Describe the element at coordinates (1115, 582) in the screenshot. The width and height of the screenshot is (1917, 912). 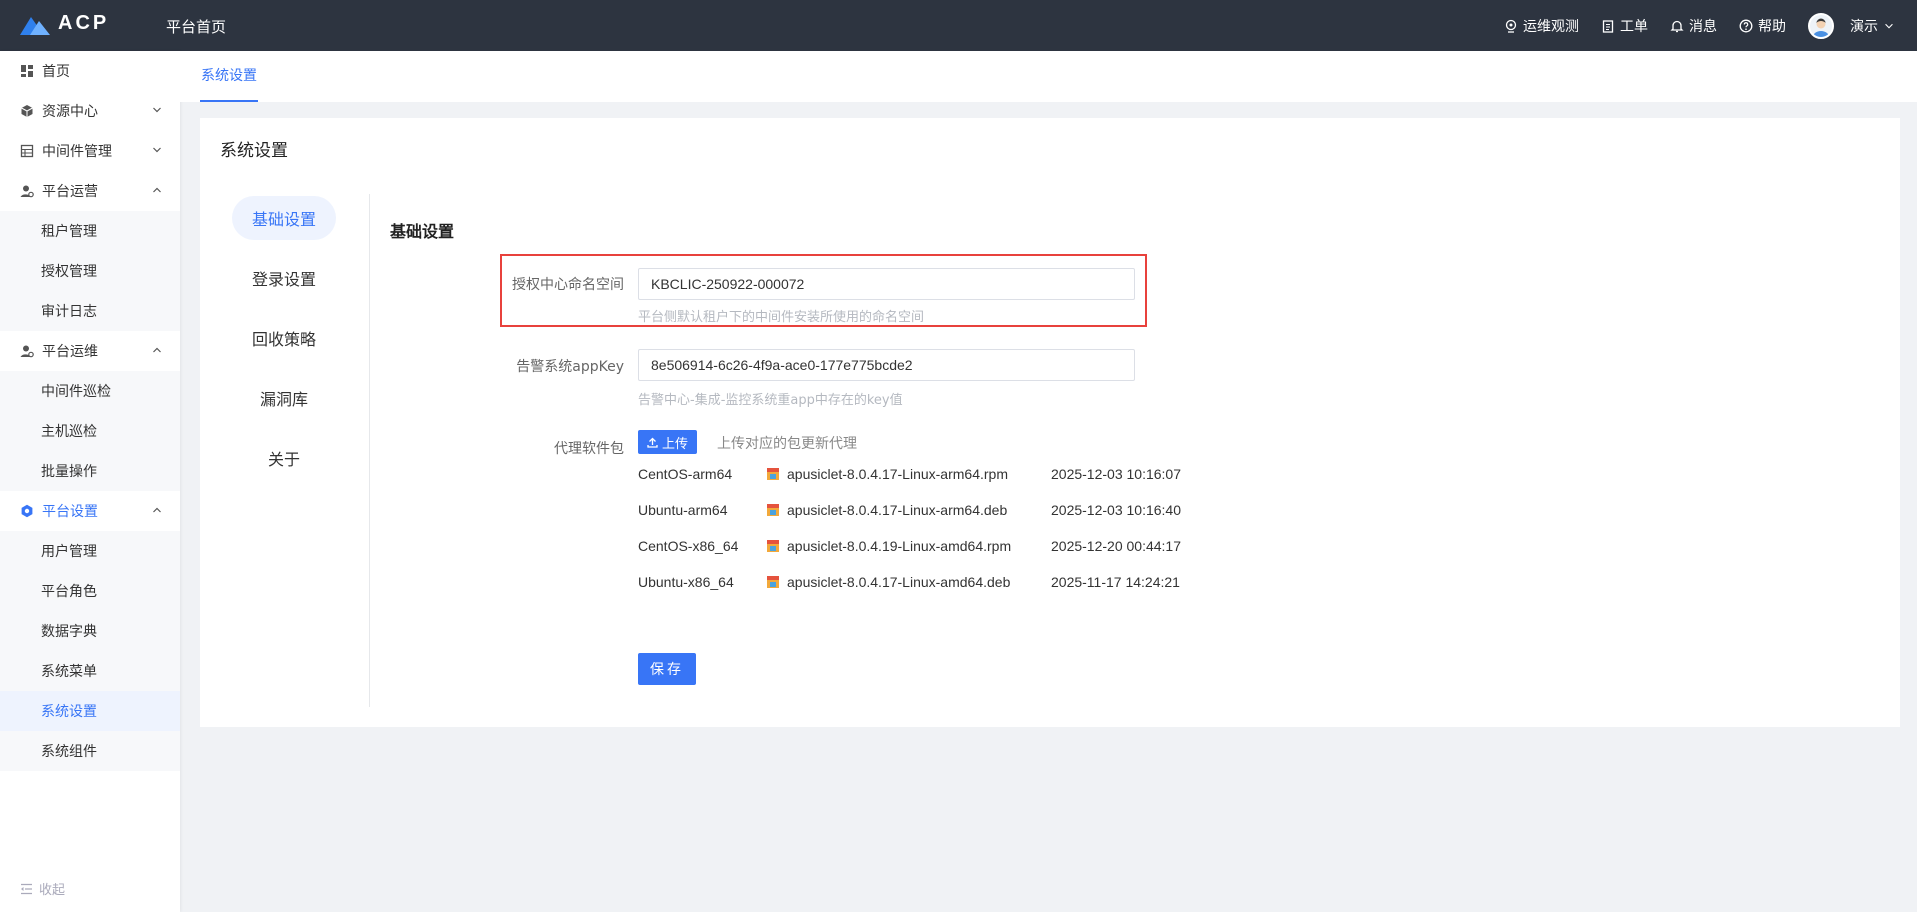
I see `package-time: 2025-11-17 14:24:21` at that location.